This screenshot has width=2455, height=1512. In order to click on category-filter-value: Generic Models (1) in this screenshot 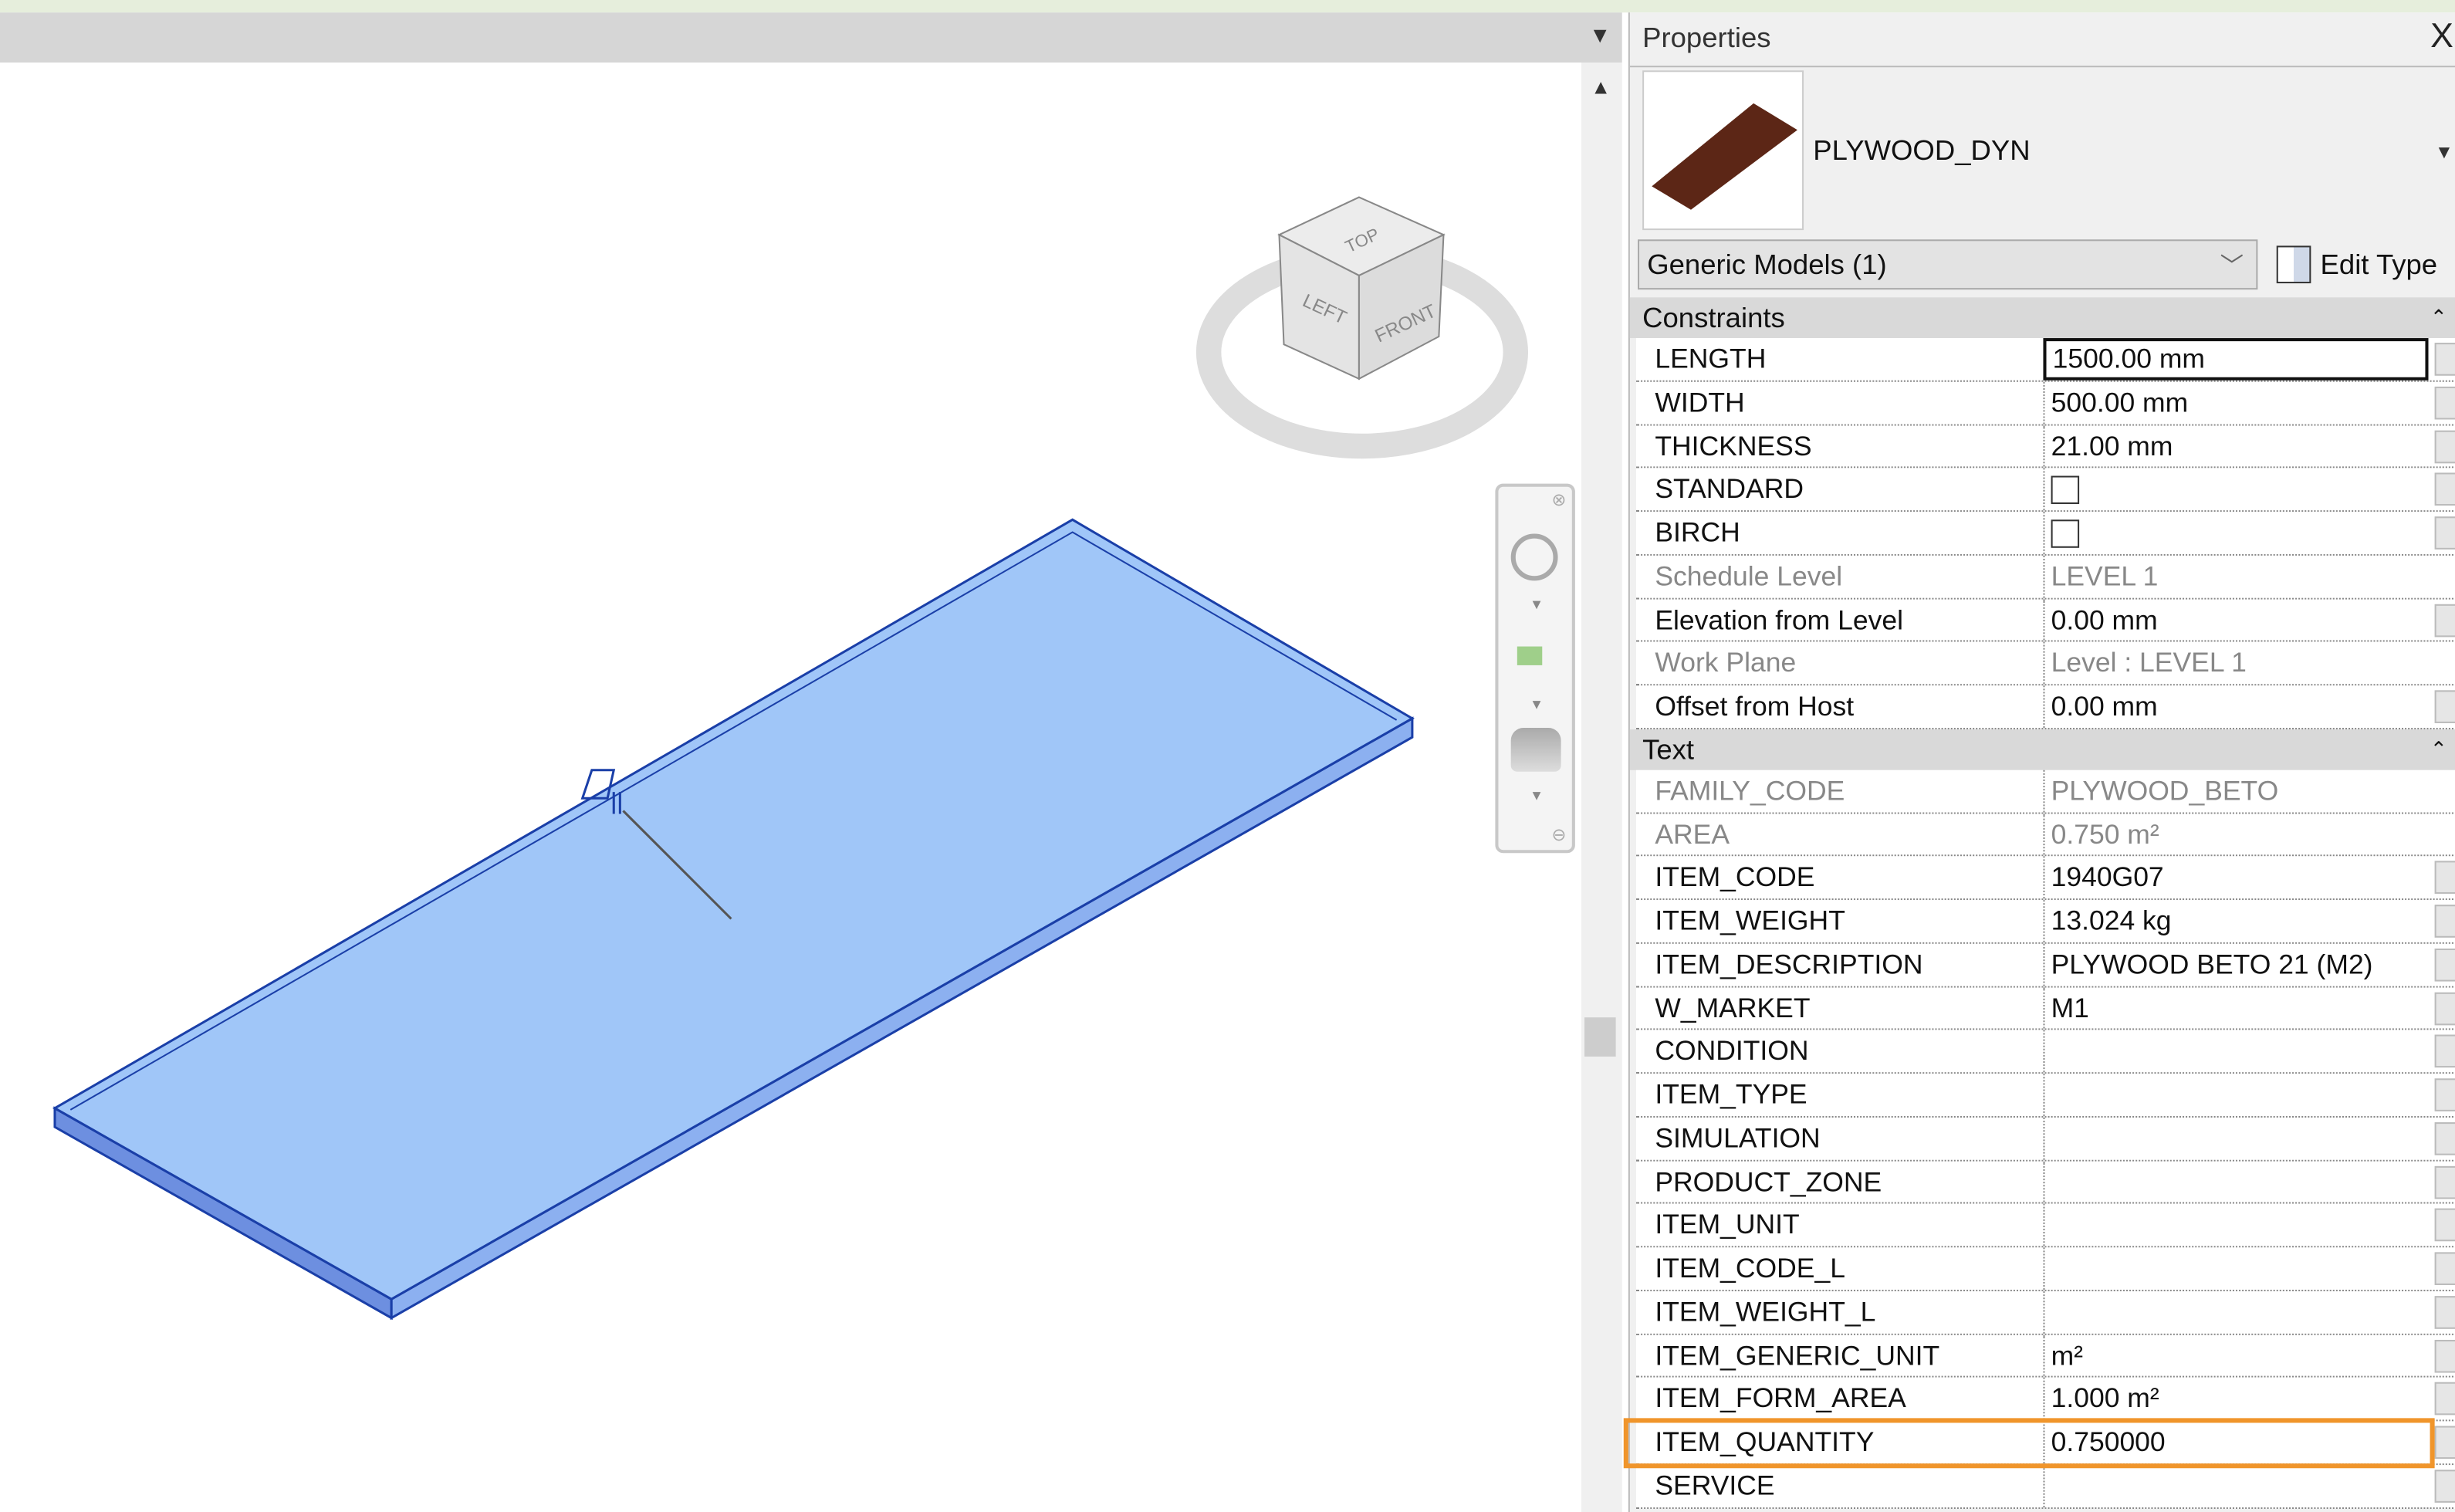, I will do `click(1767, 265)`.